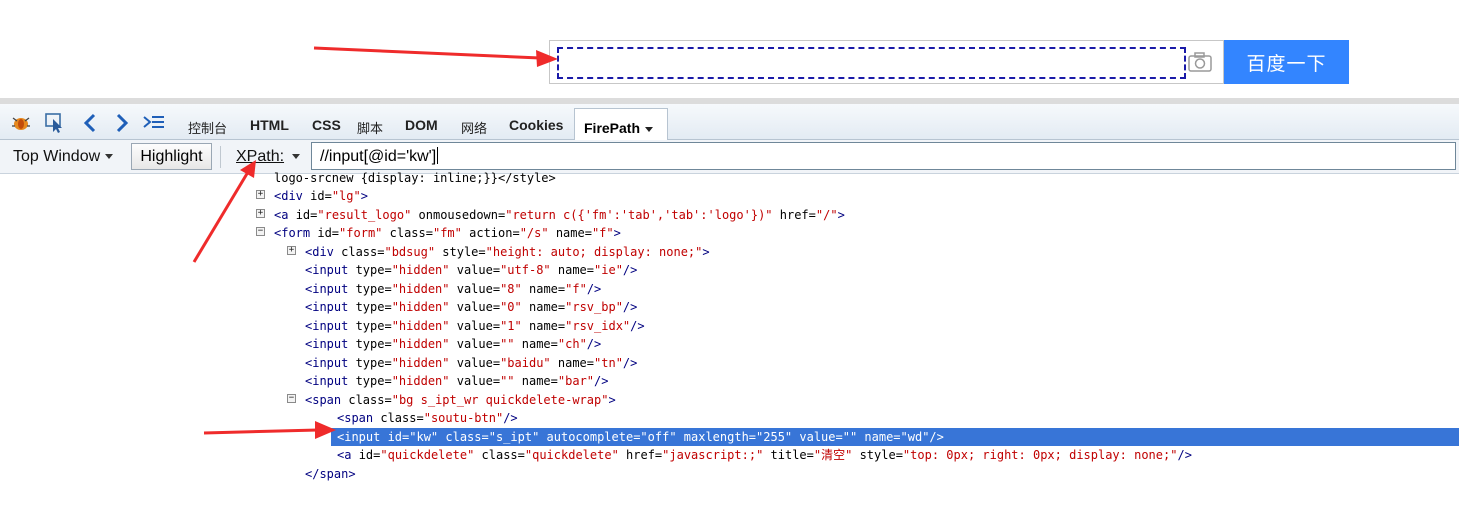  Describe the element at coordinates (56, 123) in the screenshot. I see `inspect-element-icon` at that location.